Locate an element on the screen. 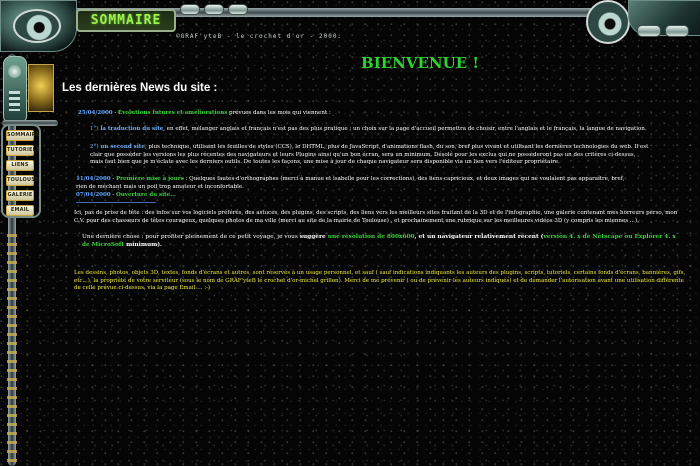 The height and width of the screenshot is (466, 700). bullet-title: la traduction du site is located at coordinates (131, 129).